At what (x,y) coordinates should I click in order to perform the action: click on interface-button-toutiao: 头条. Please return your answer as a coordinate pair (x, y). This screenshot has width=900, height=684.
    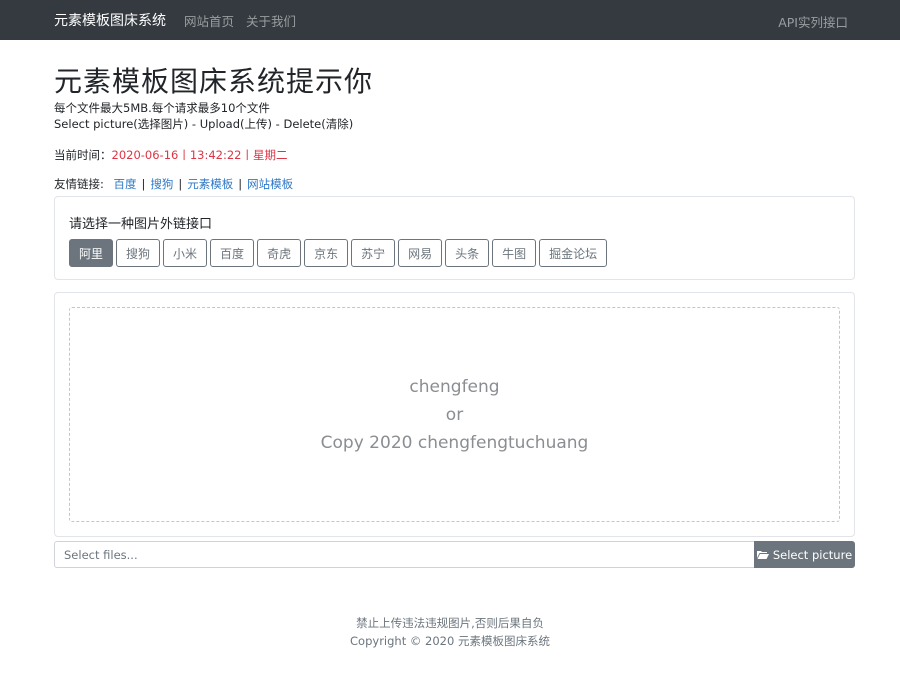
    Looking at the image, I should click on (467, 253).